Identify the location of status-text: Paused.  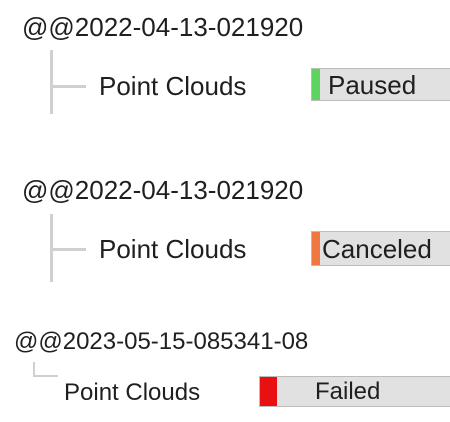
(372, 84).